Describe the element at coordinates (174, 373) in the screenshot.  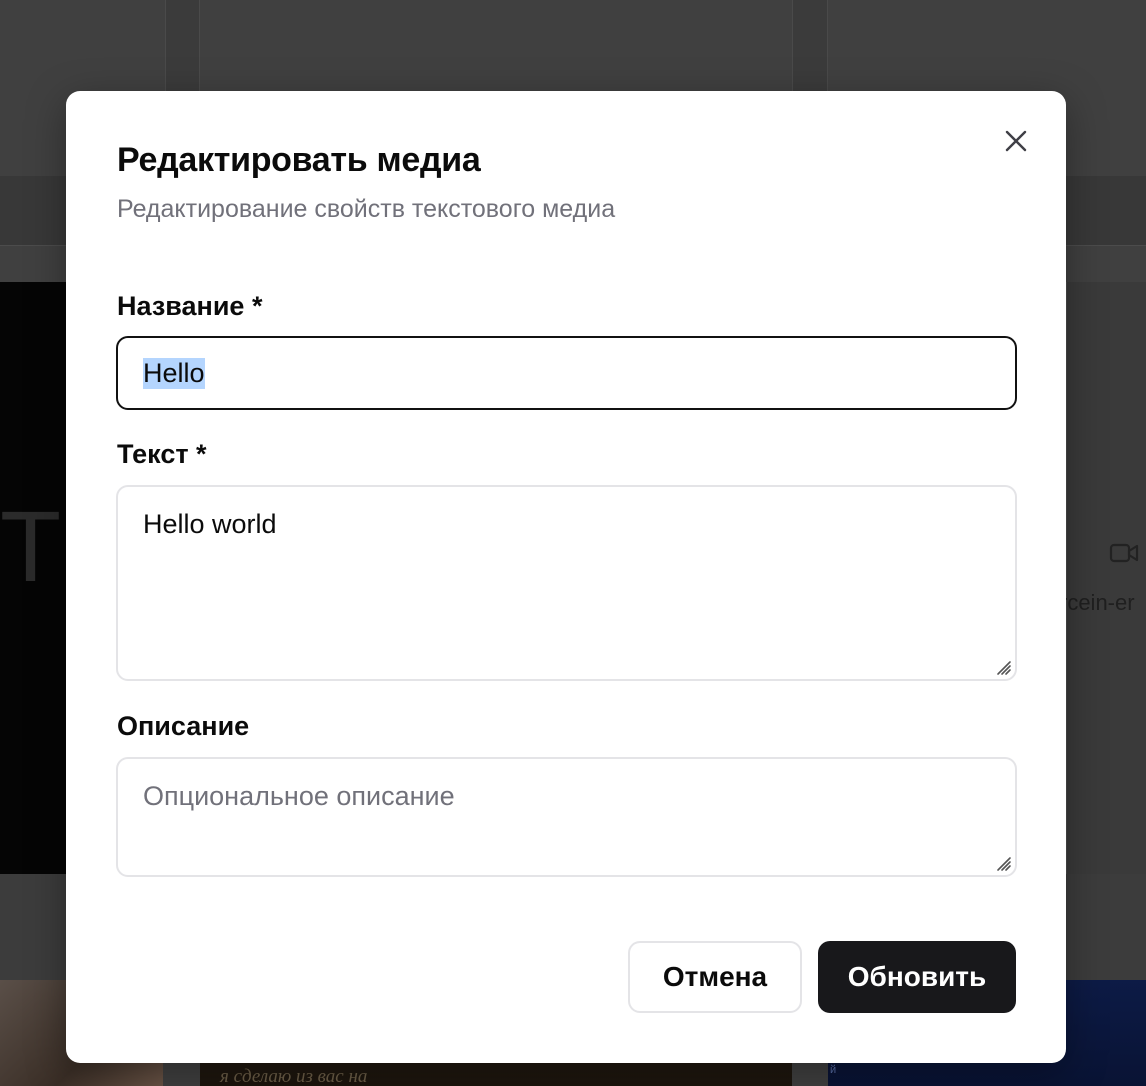
I see `name-input-value: Hello` at that location.